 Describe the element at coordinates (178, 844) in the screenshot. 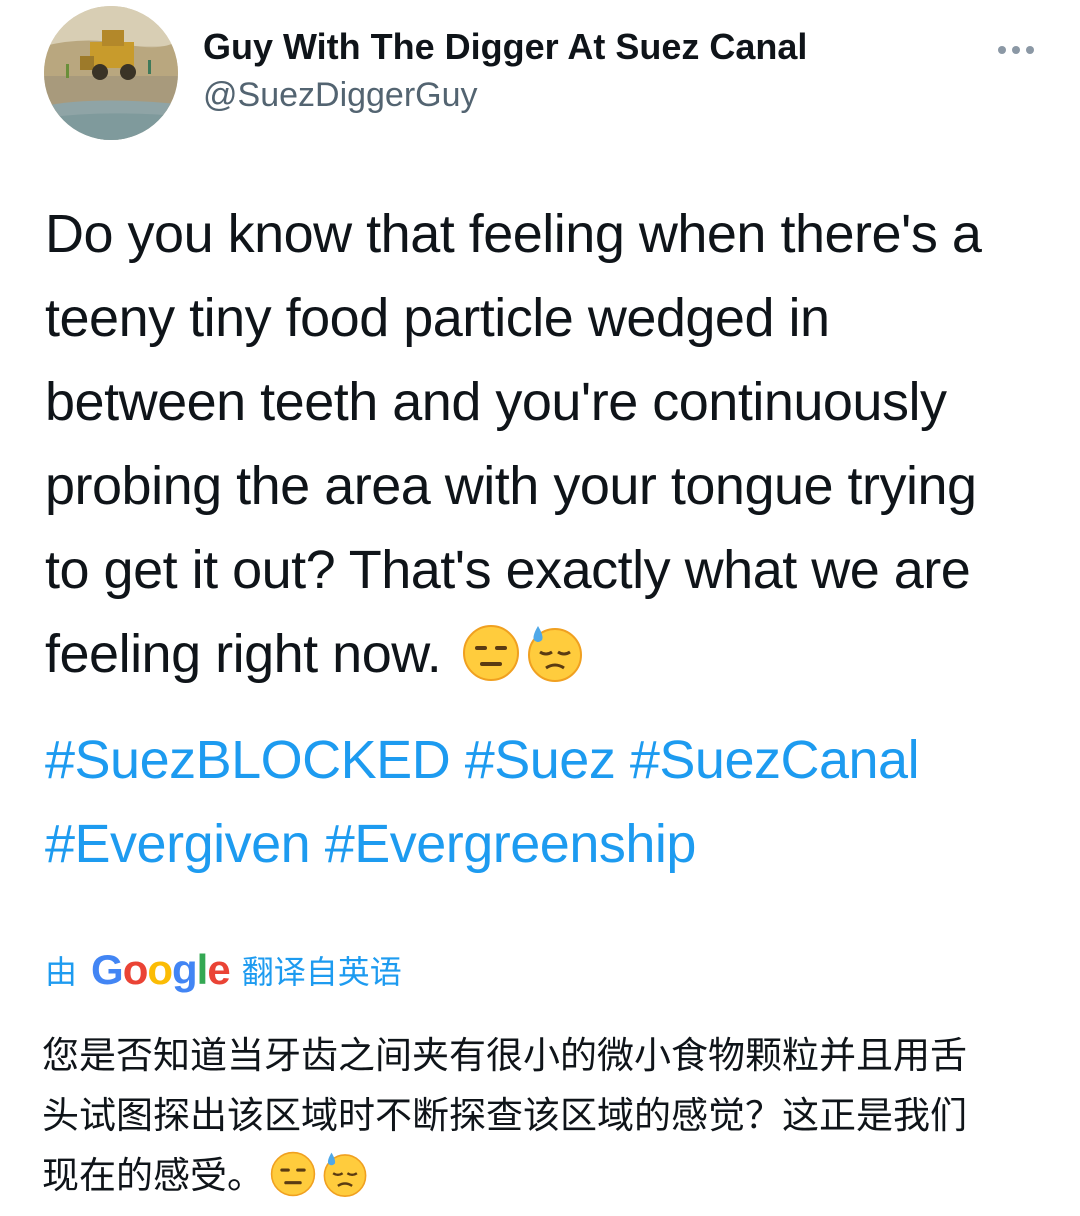

I see `hashtag-link: #Evergiven` at that location.